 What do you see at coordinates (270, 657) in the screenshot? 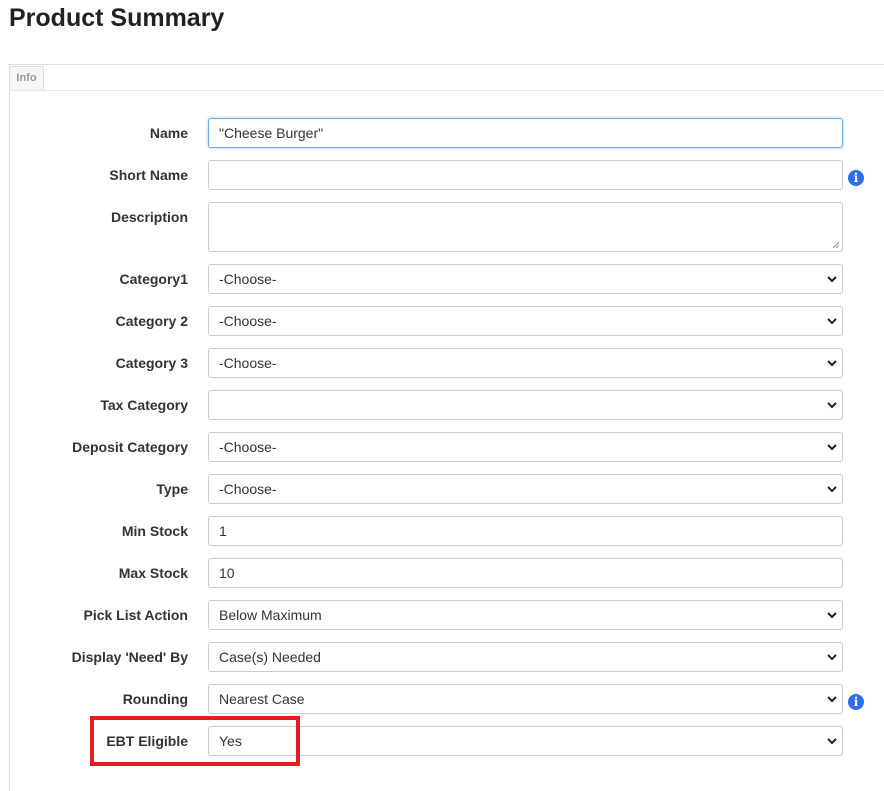
I see `display-need-by-selected-value: Case(s) Needed` at bounding box center [270, 657].